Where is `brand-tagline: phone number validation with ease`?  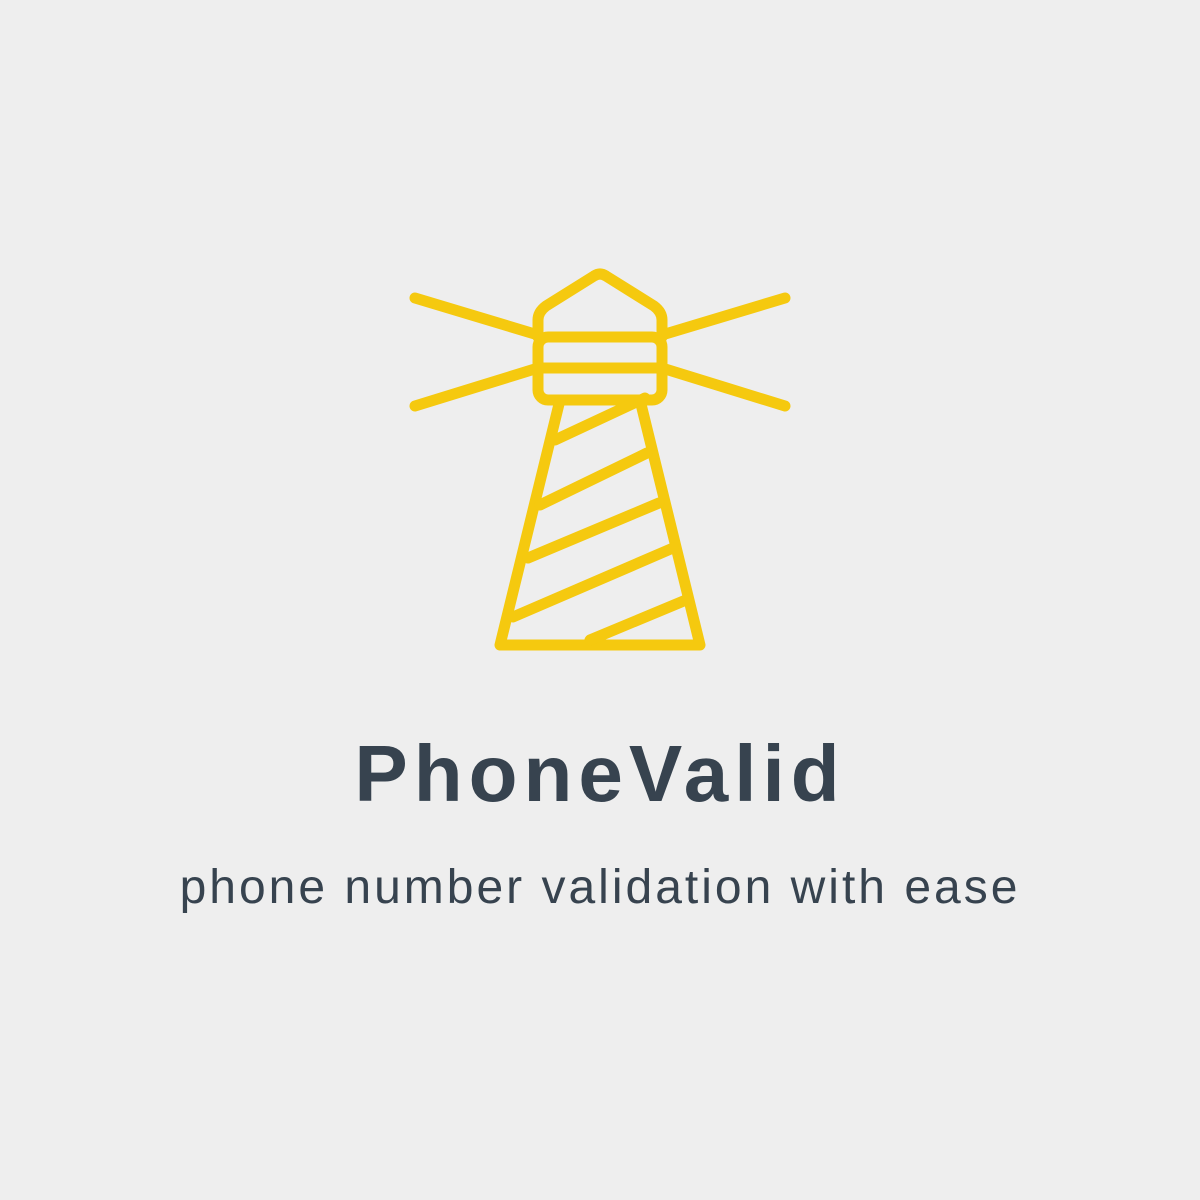 brand-tagline: phone number validation with ease is located at coordinates (600, 887).